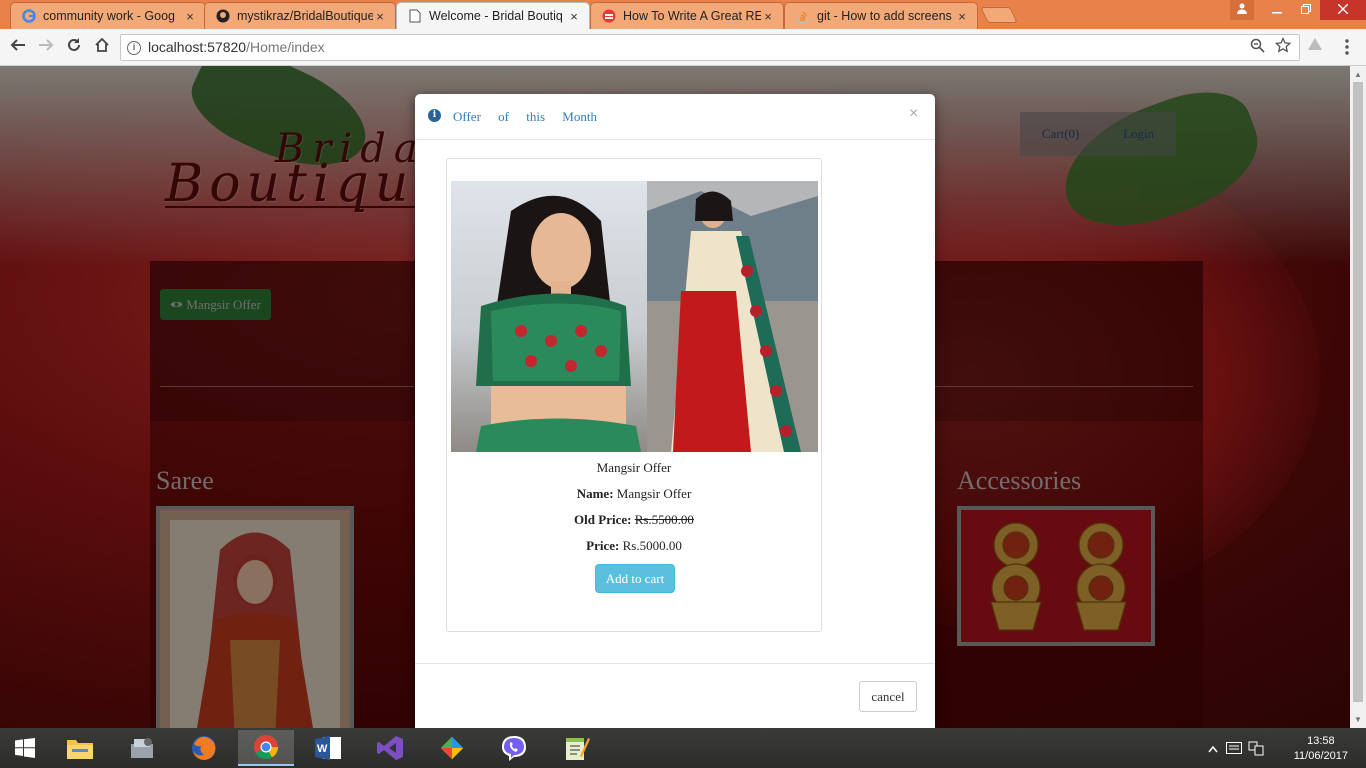  I want to click on tab-community-work: community work - Goog ×, so click(108, 15).